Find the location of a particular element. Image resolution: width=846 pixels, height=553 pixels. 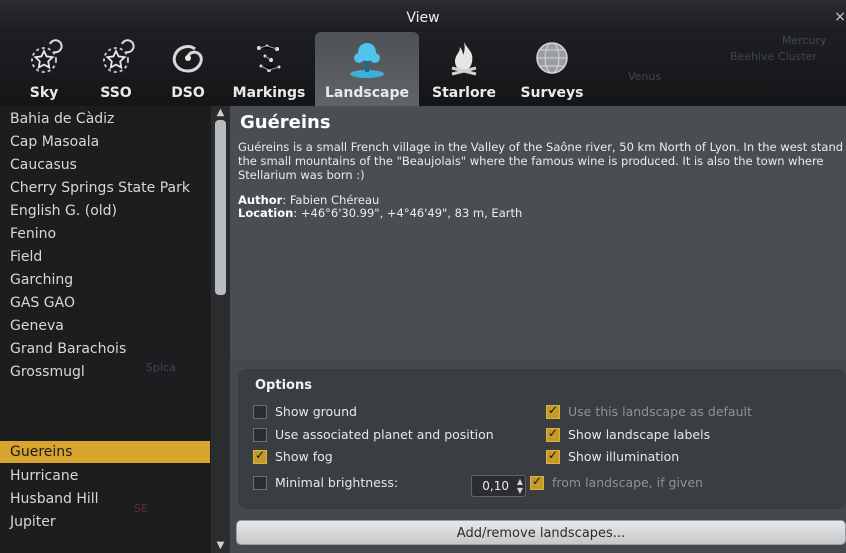

use-planet-label: Use associated planet and position is located at coordinates (384, 434).